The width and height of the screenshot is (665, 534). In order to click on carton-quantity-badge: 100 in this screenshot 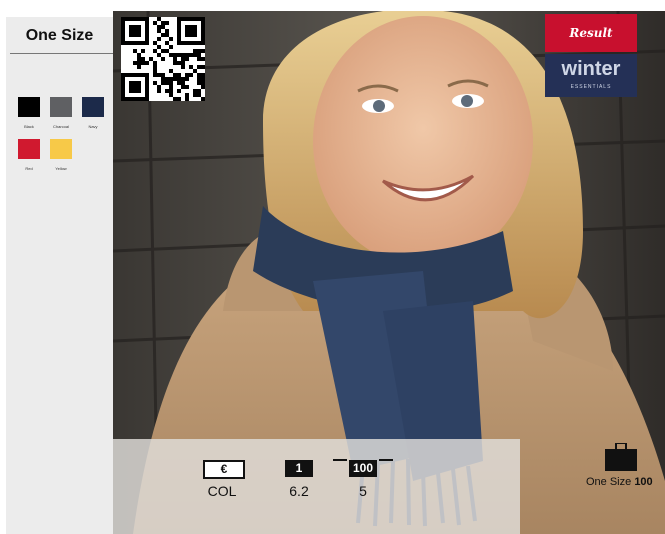, I will do `click(363, 468)`.